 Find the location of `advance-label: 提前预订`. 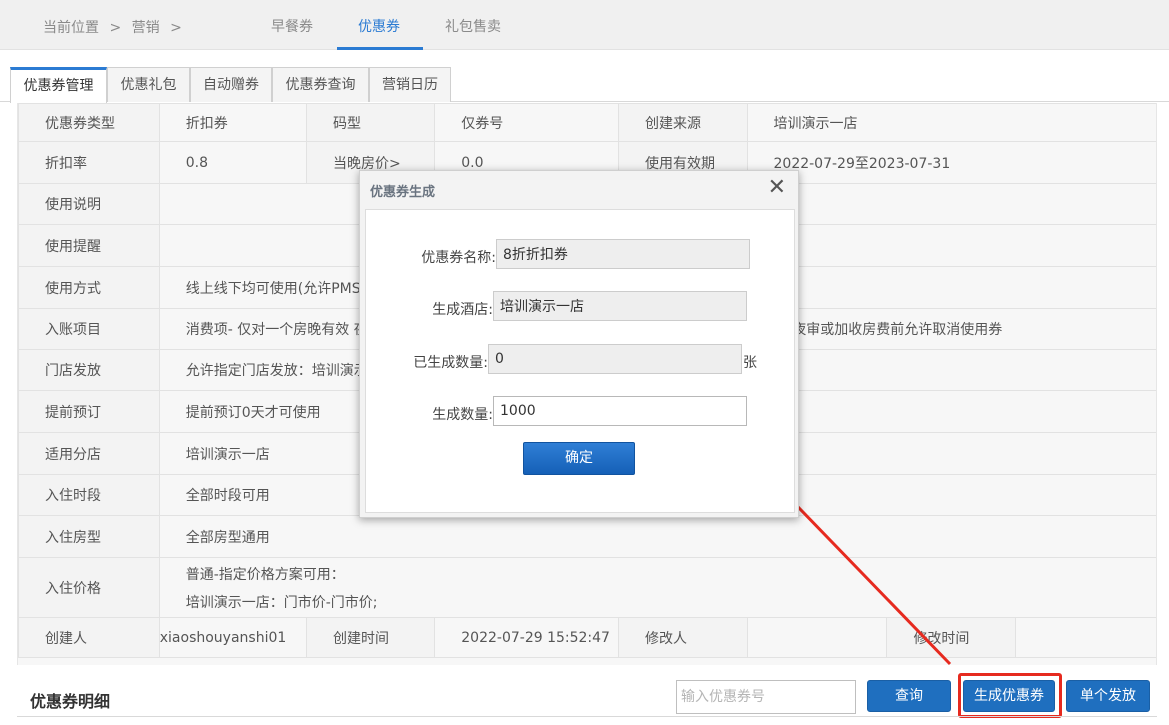

advance-label: 提前预订 is located at coordinates (89, 411).